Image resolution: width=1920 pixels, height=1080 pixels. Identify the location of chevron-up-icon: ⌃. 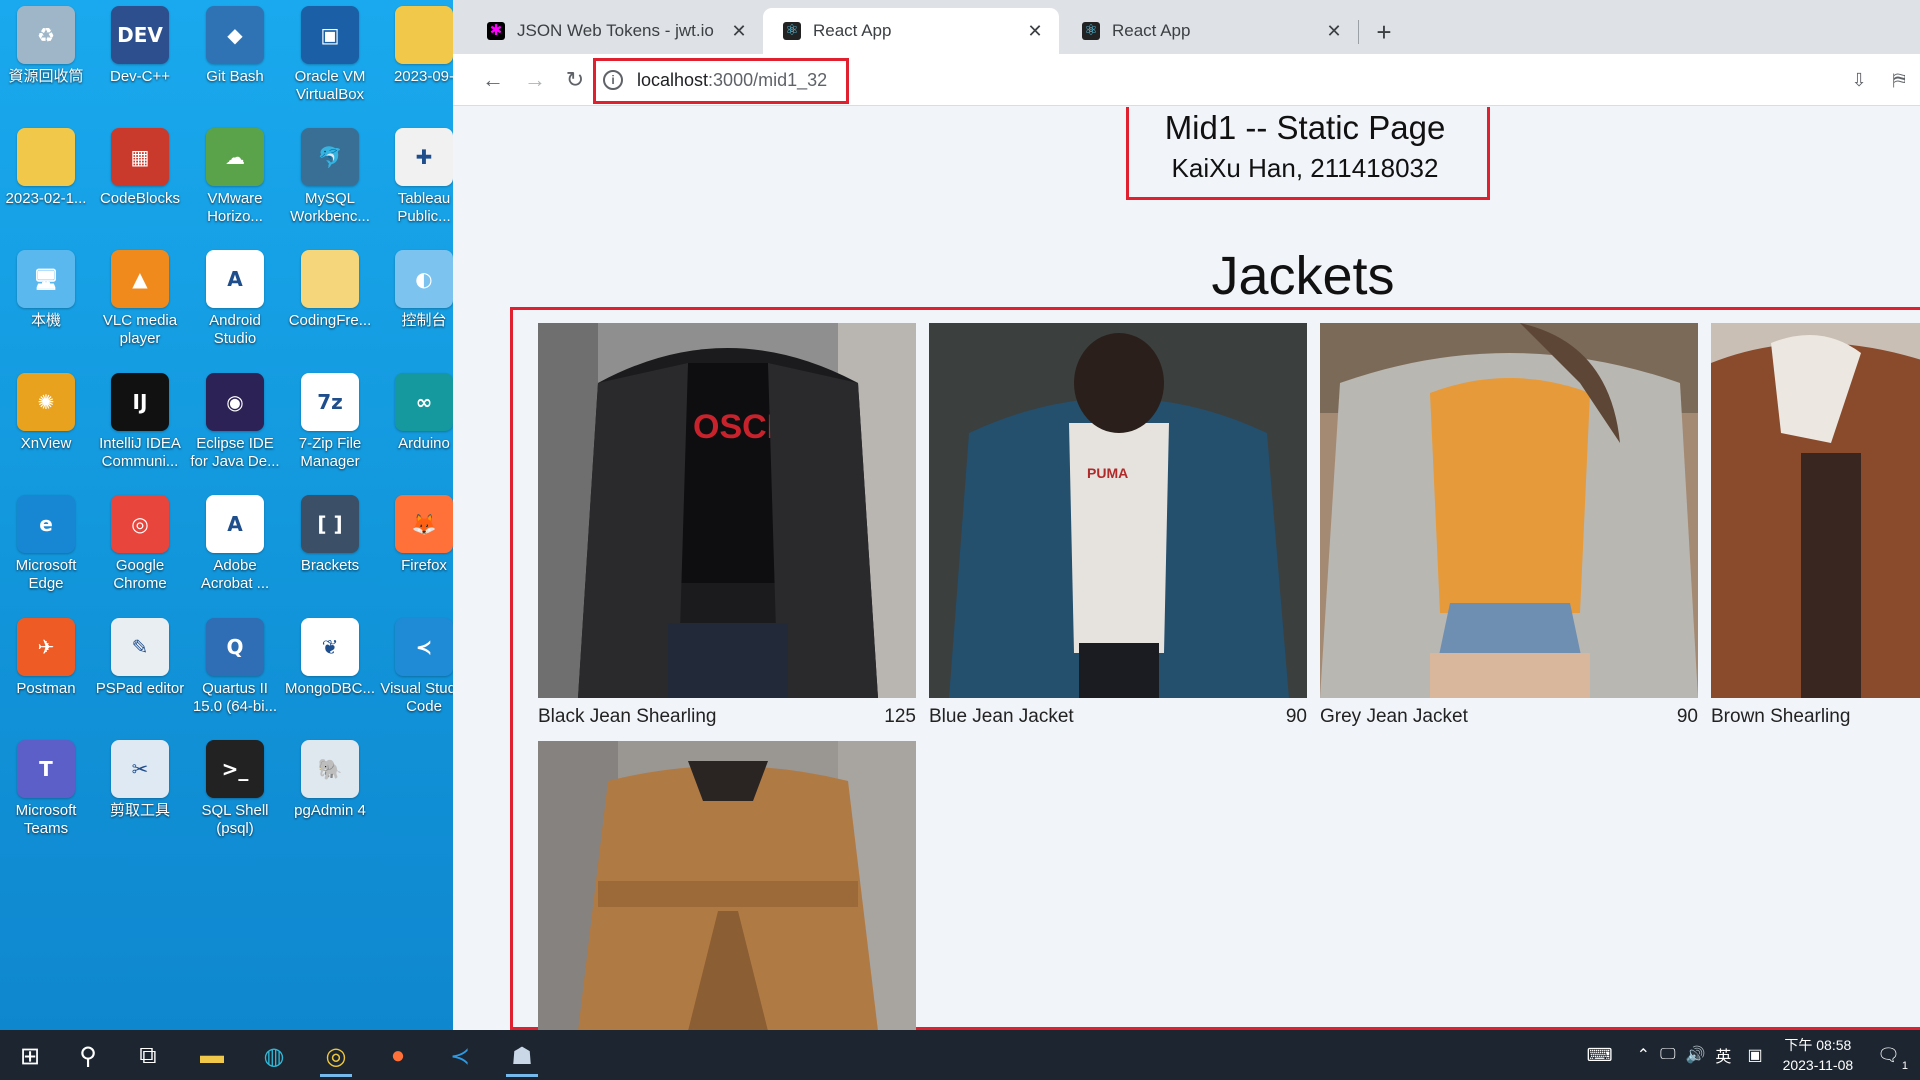
(1643, 1055).